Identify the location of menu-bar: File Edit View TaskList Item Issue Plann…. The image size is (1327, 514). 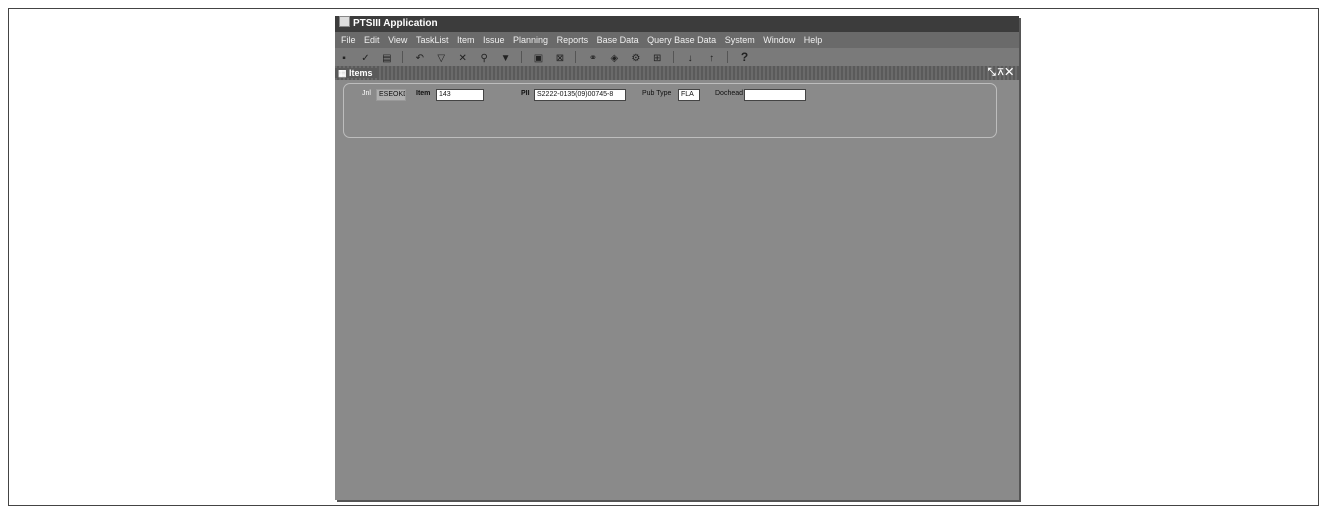
(677, 40).